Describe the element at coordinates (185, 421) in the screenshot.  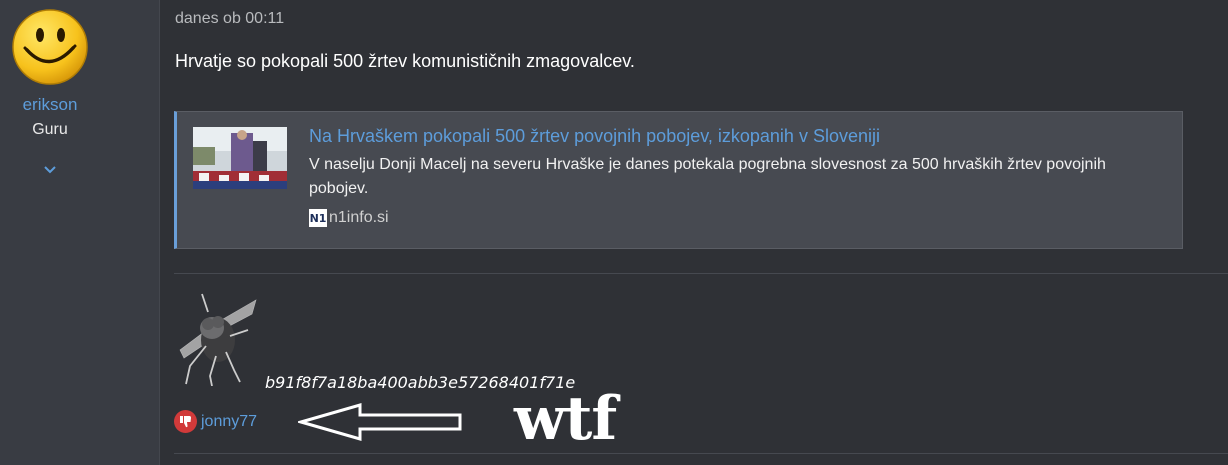
I see `thumbs-down-icon` at that location.